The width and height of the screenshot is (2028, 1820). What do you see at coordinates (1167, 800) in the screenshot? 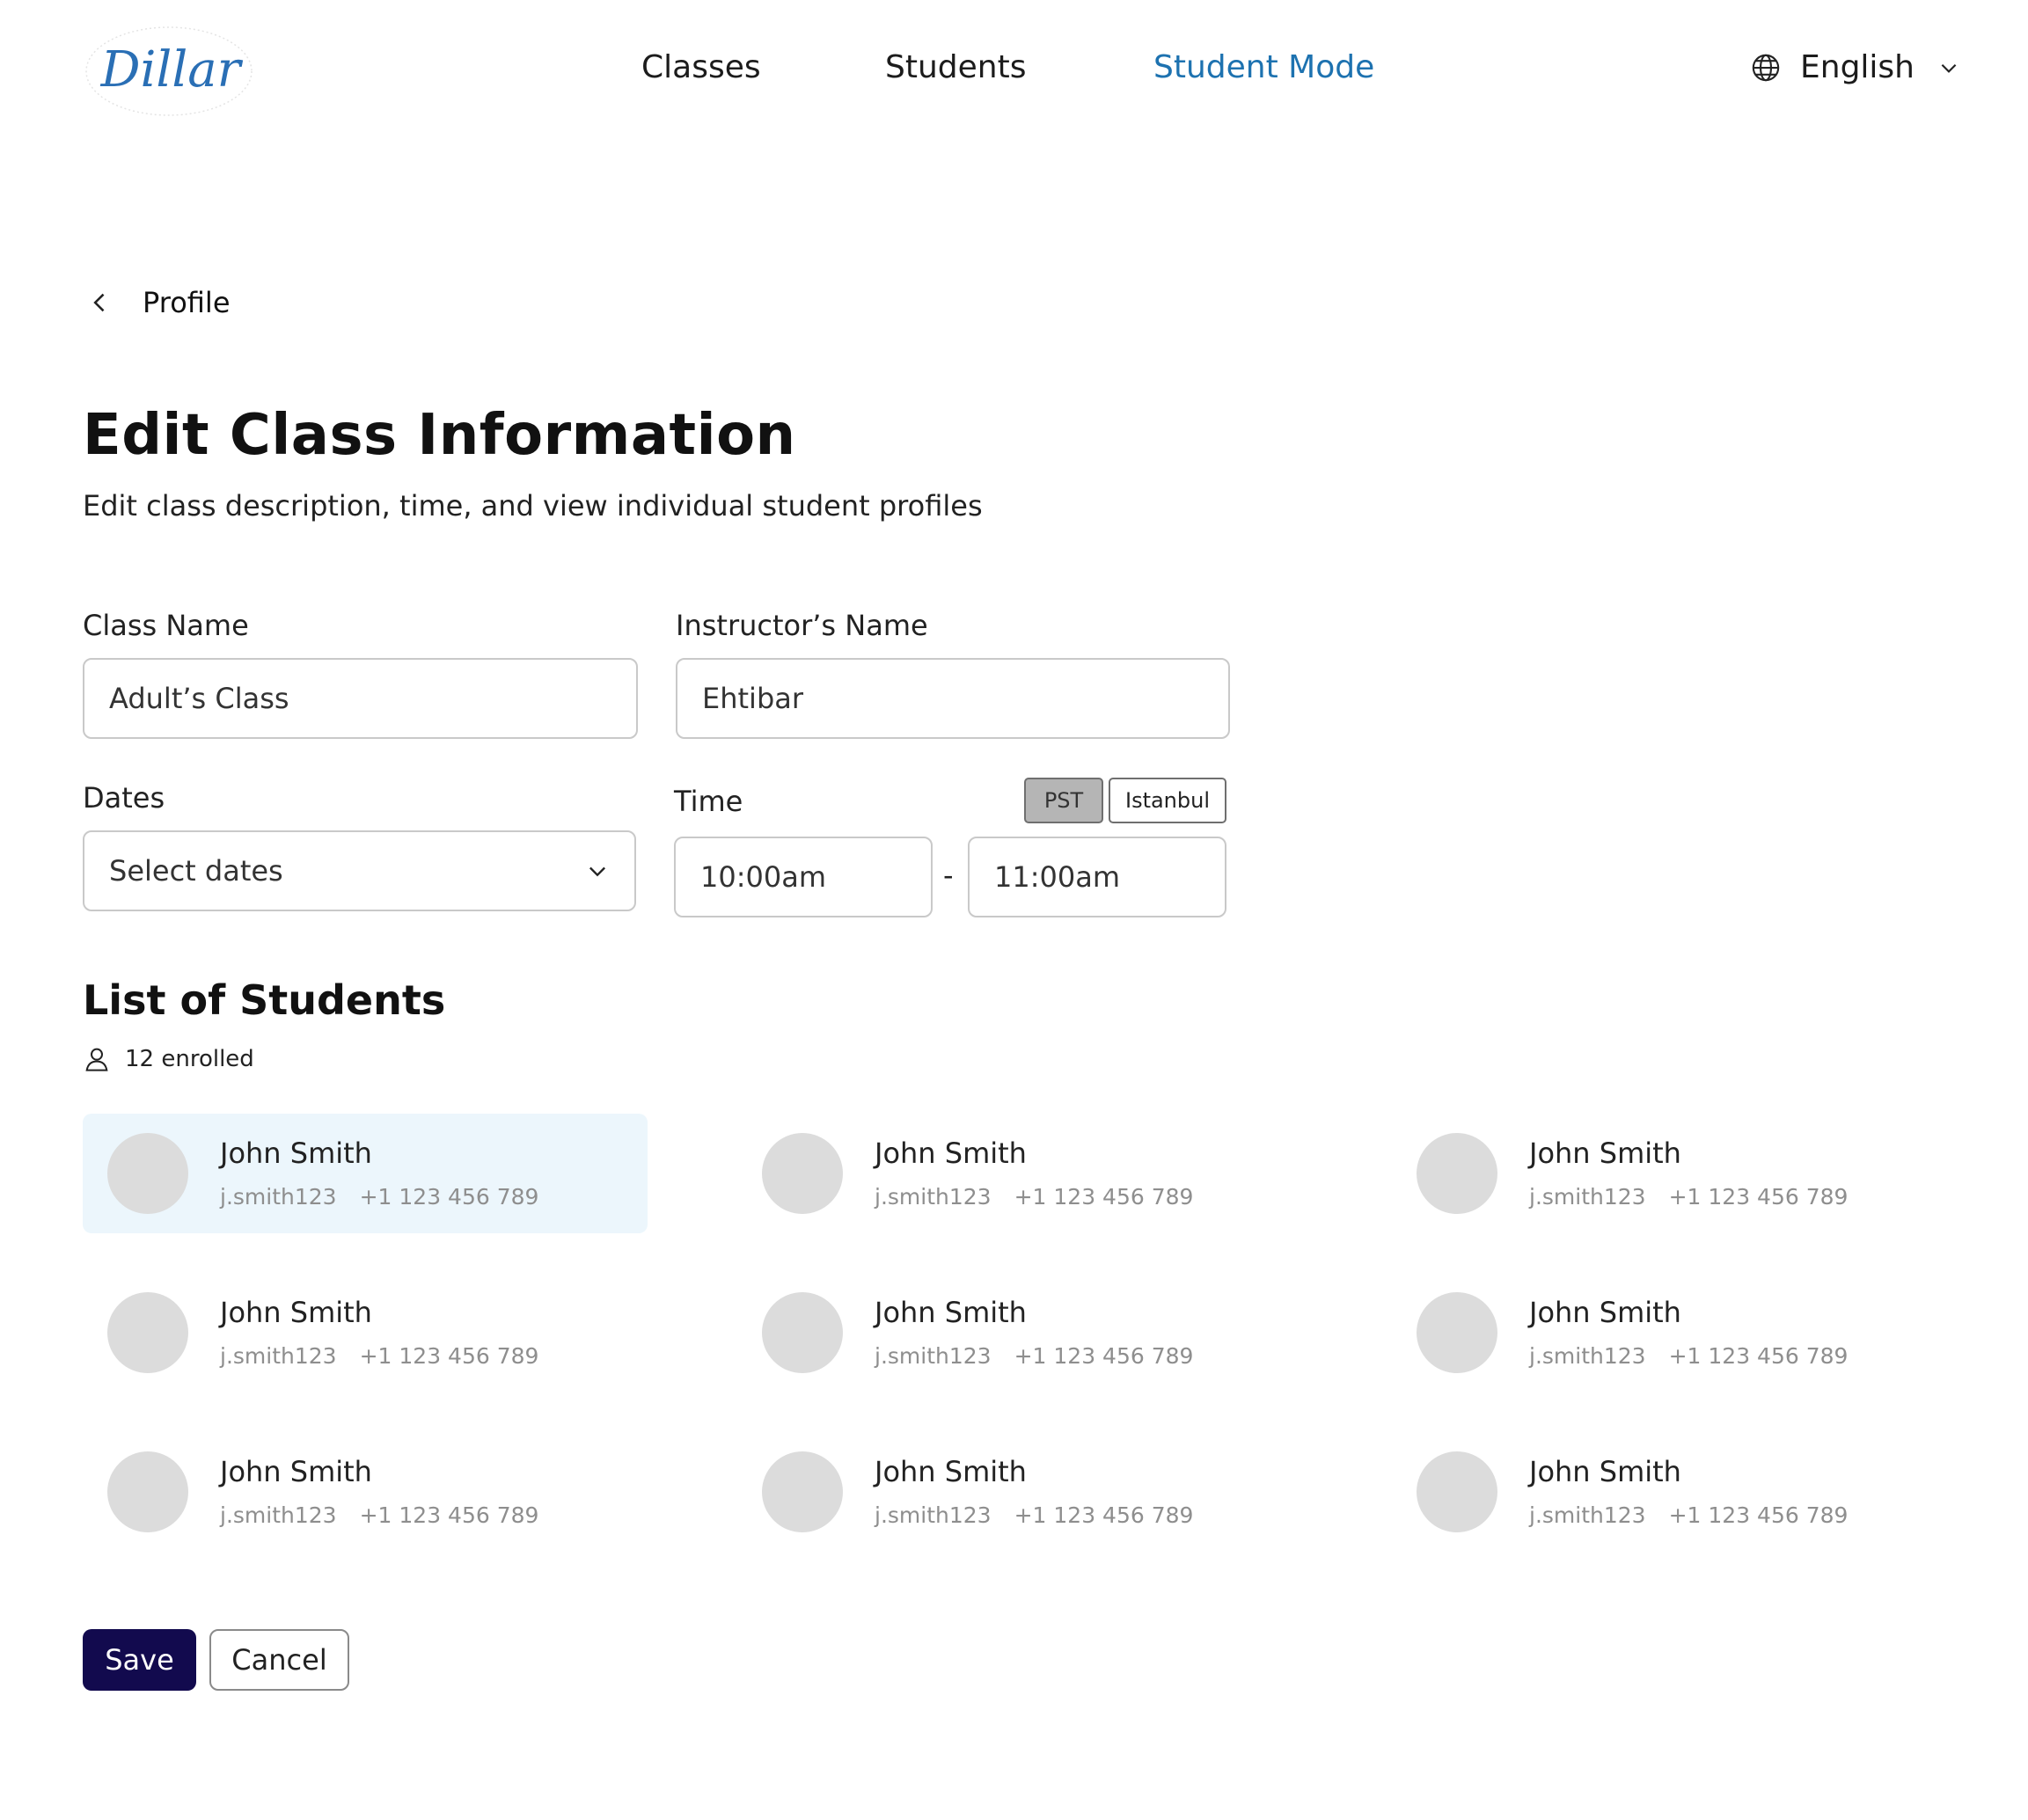
I see `timezone-istanbul-button: Istanbul` at bounding box center [1167, 800].